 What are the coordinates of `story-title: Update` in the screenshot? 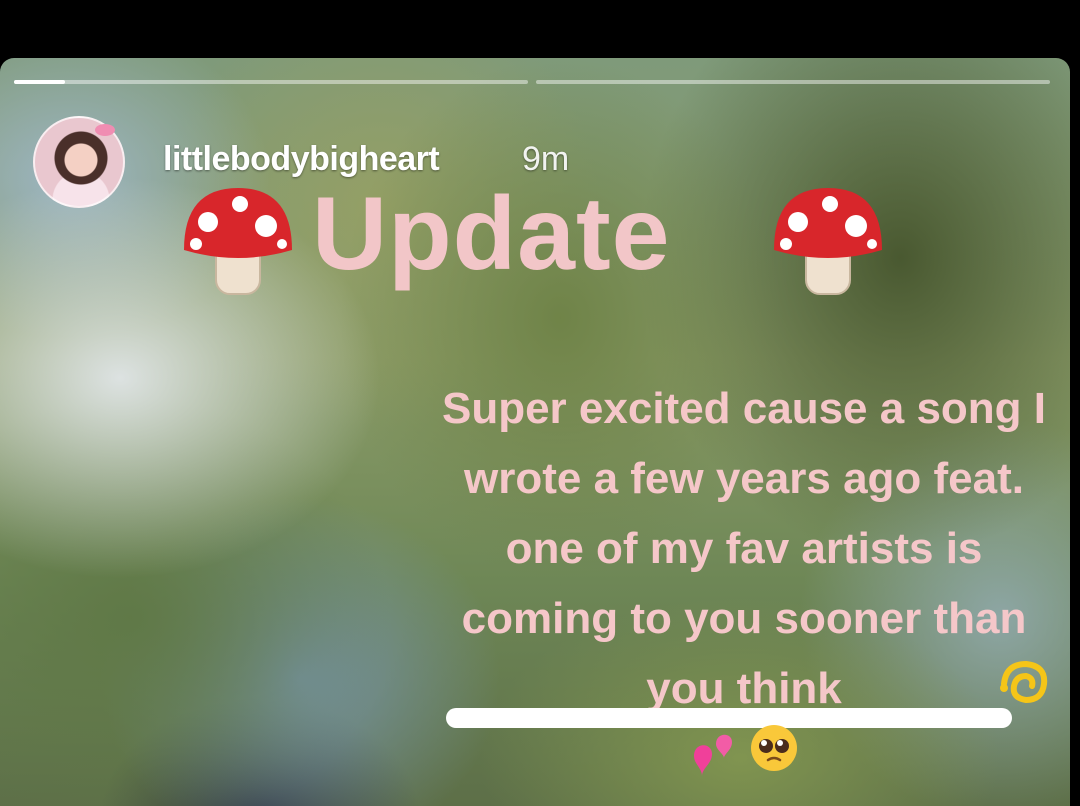 It's located at (491, 234).